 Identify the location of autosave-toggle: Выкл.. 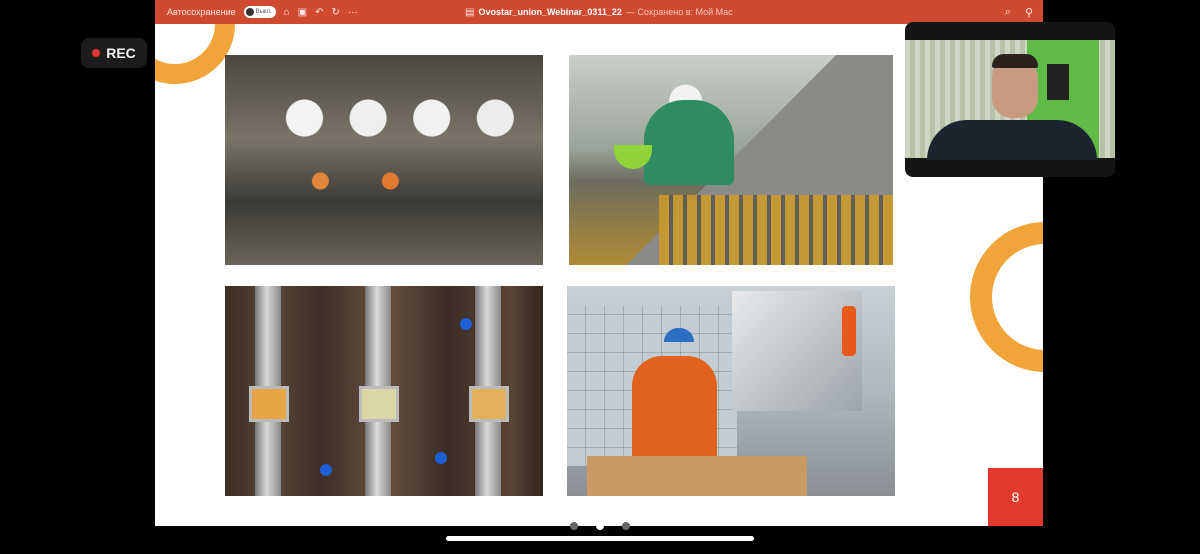
(259, 12).